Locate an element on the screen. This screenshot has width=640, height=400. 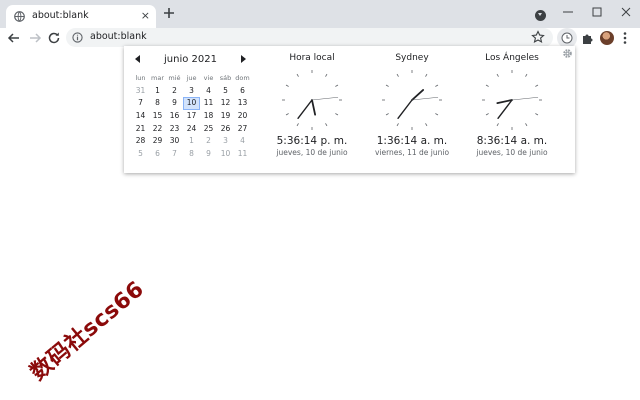
calendar-day: 29 is located at coordinates (157, 141).